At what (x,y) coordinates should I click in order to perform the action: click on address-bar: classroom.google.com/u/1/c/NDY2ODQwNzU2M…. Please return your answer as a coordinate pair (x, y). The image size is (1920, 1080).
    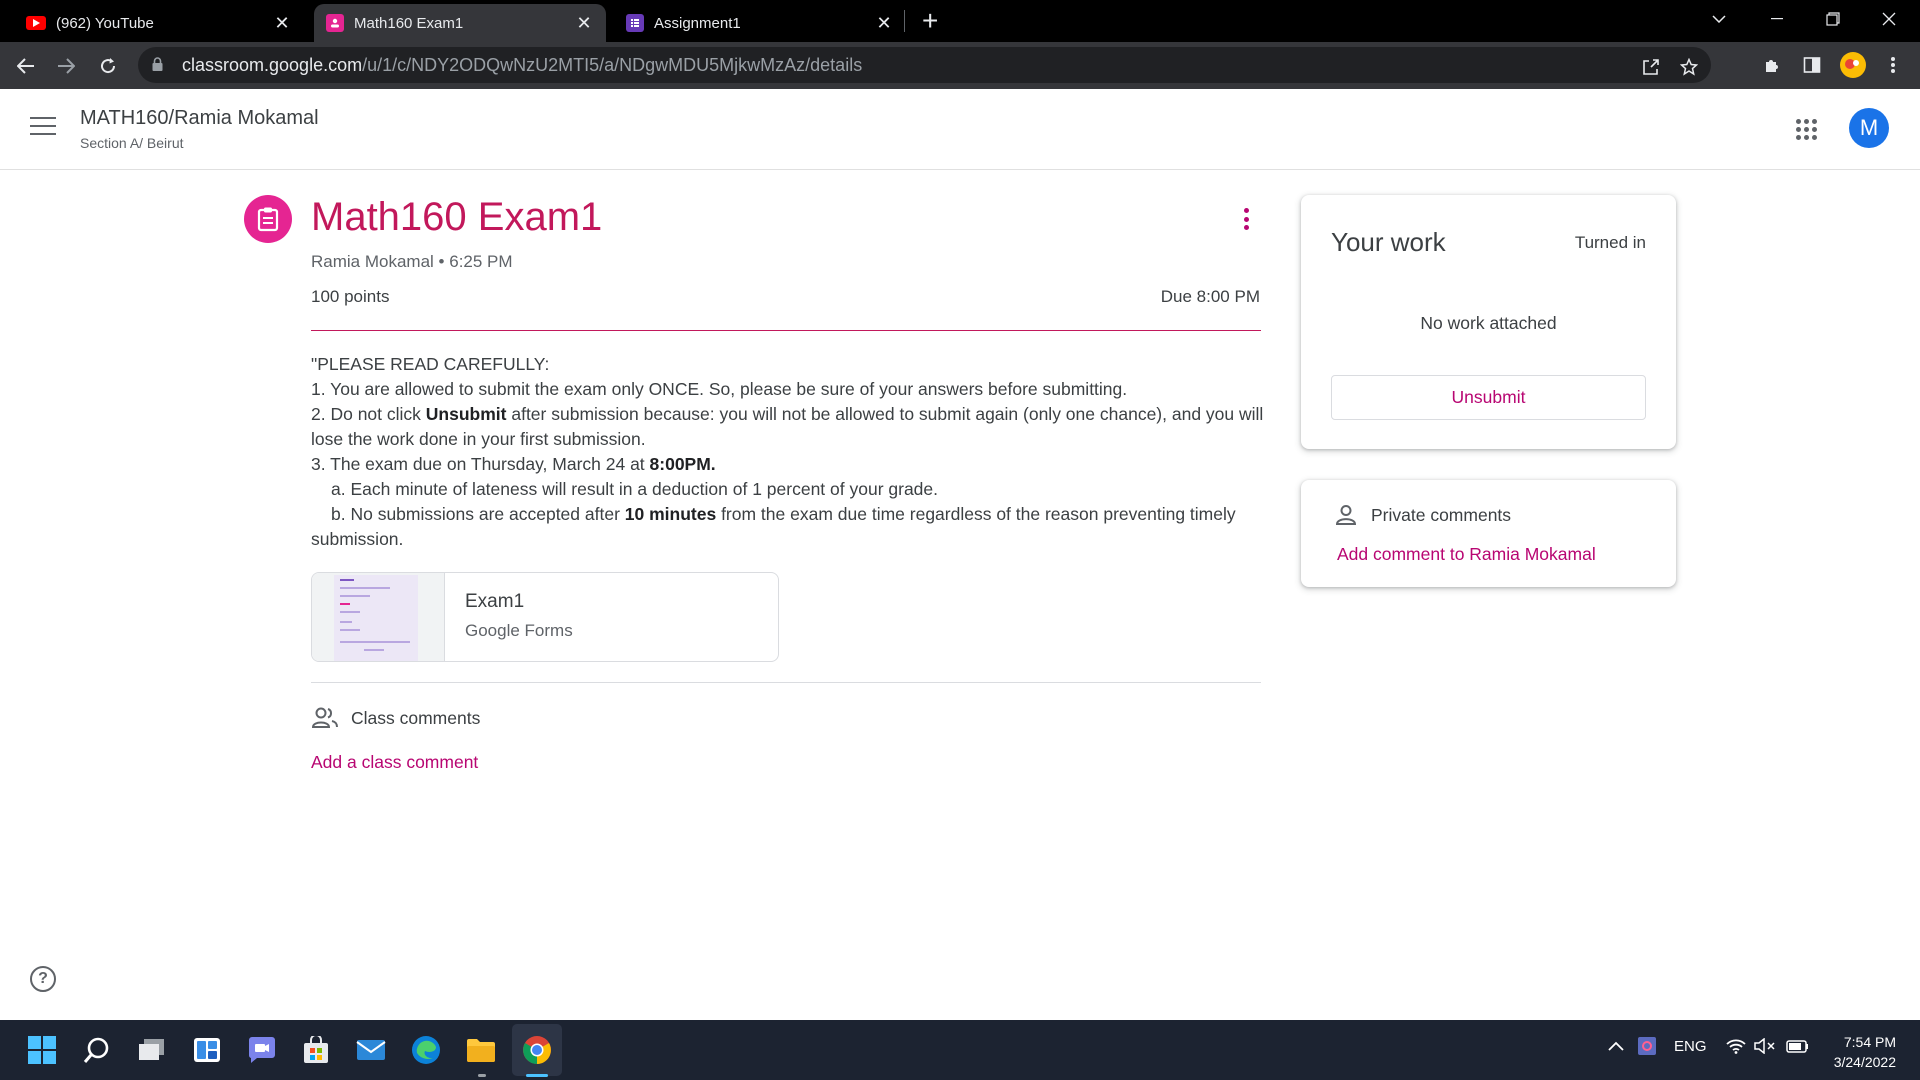
    Looking at the image, I should click on (924, 65).